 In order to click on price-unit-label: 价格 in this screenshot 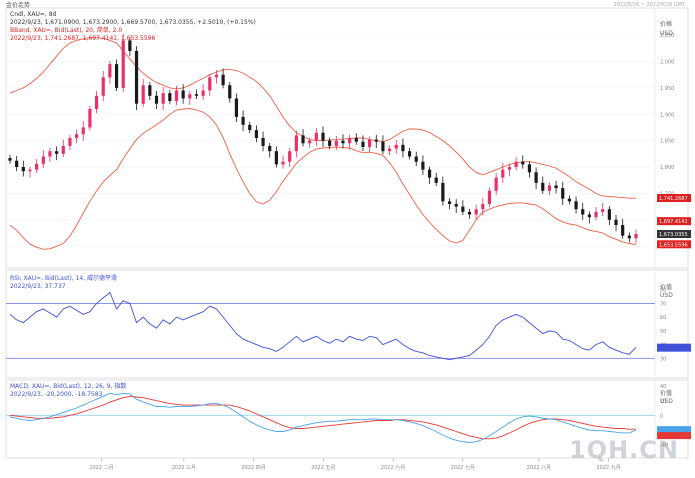, I will do `click(666, 24)`.